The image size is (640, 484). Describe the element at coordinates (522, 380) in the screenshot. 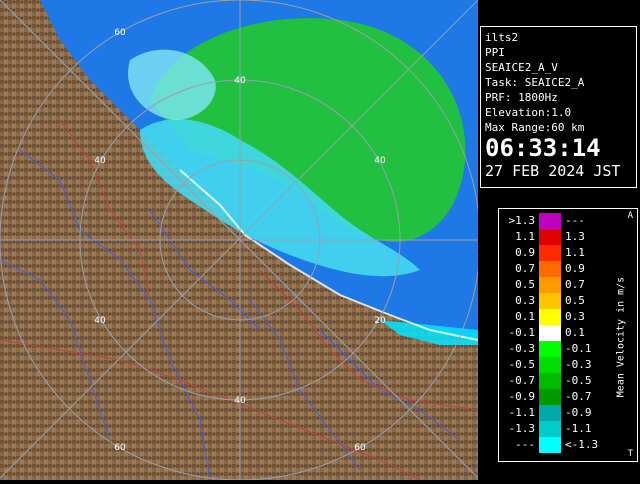

I see `legend-left-label: -0.7` at that location.